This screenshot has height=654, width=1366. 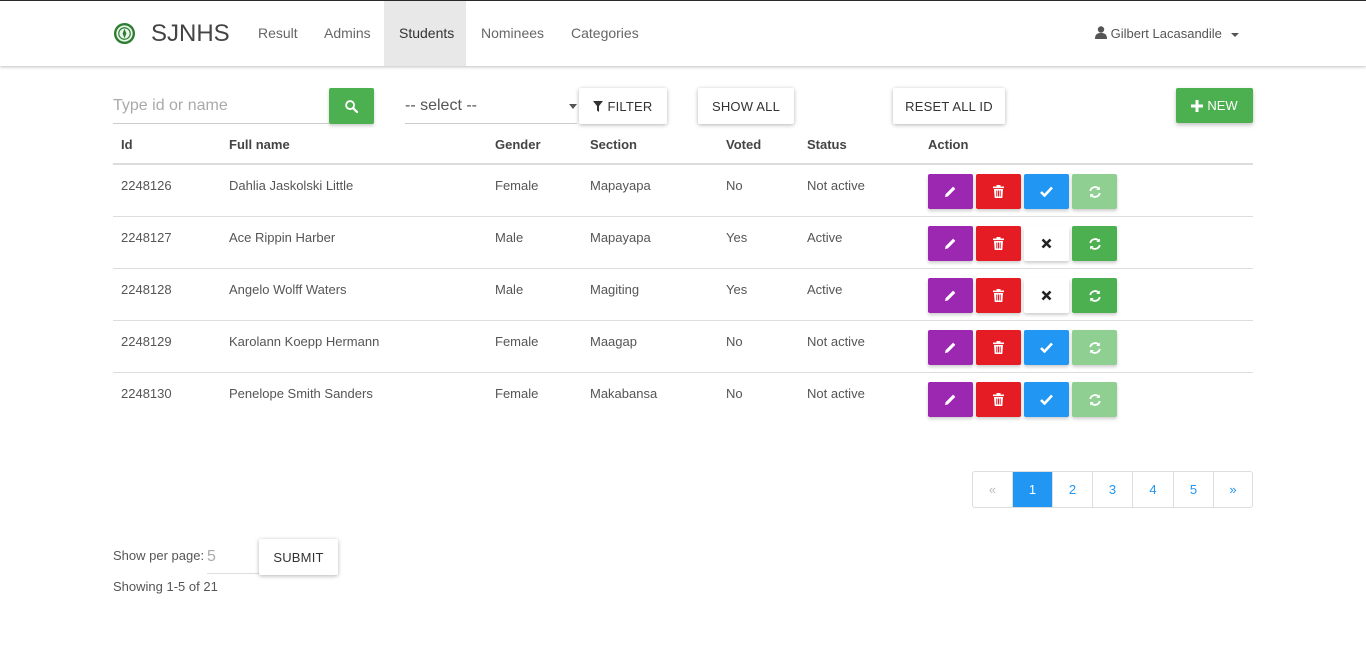 I want to click on search-input, so click(x=221, y=106).